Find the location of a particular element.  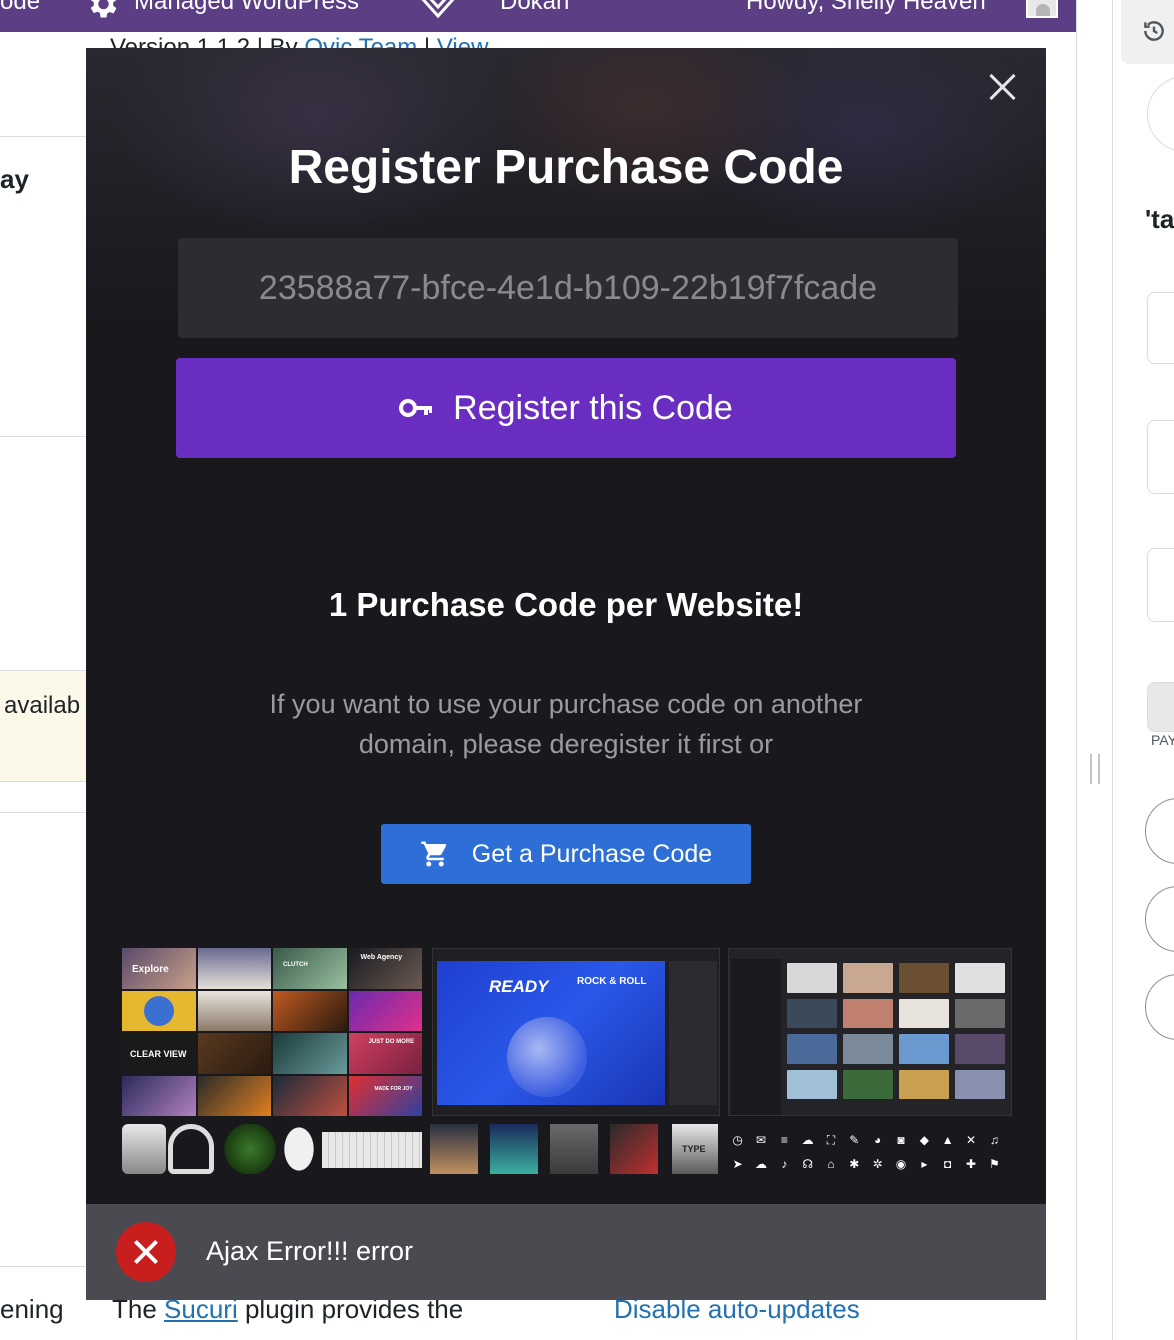

right-panel: 'ta PAY is located at coordinates (1143, 670).